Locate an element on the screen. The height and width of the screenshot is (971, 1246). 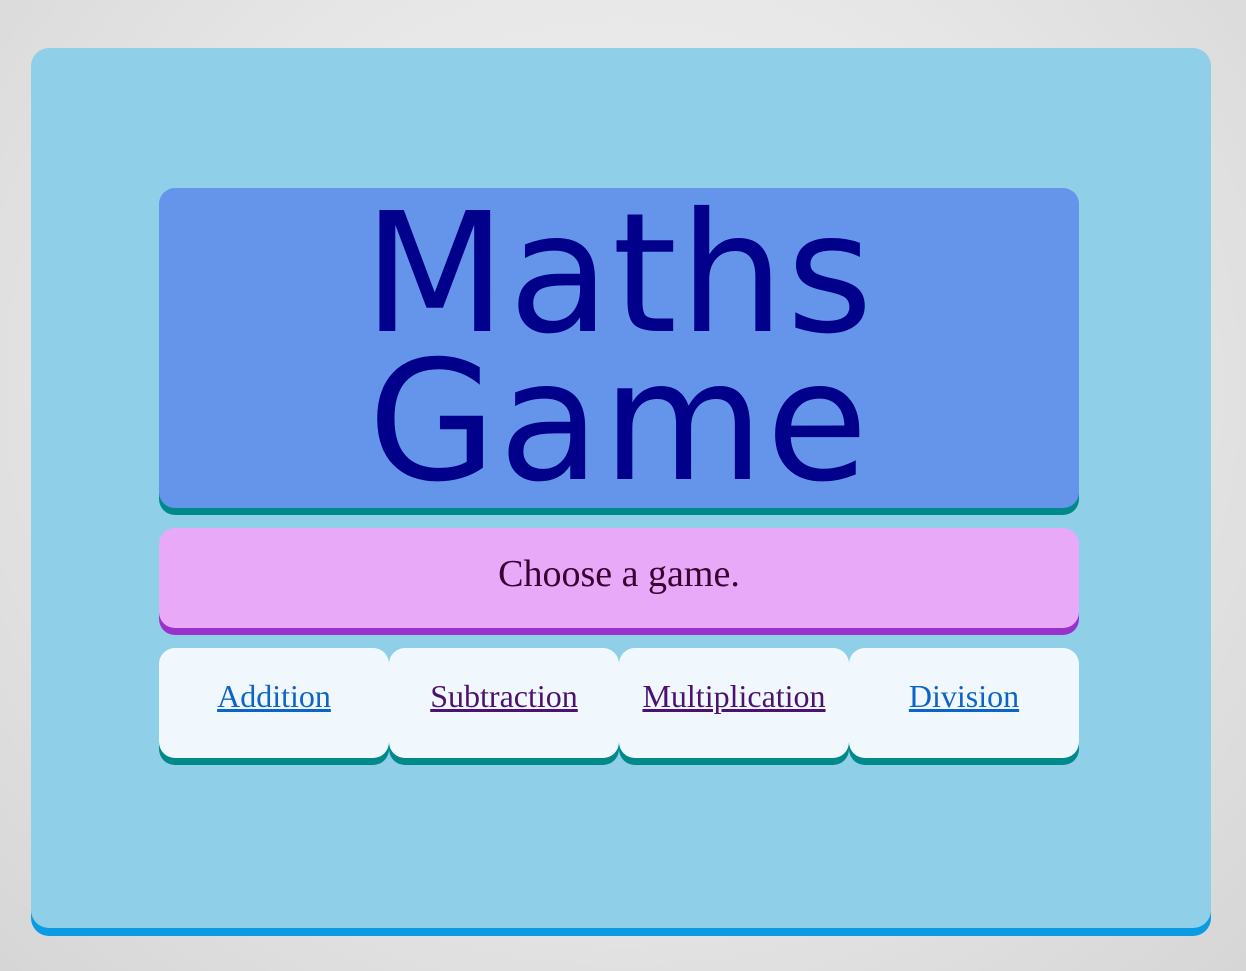
prompt-banner: Choose a game. is located at coordinates (619, 578).